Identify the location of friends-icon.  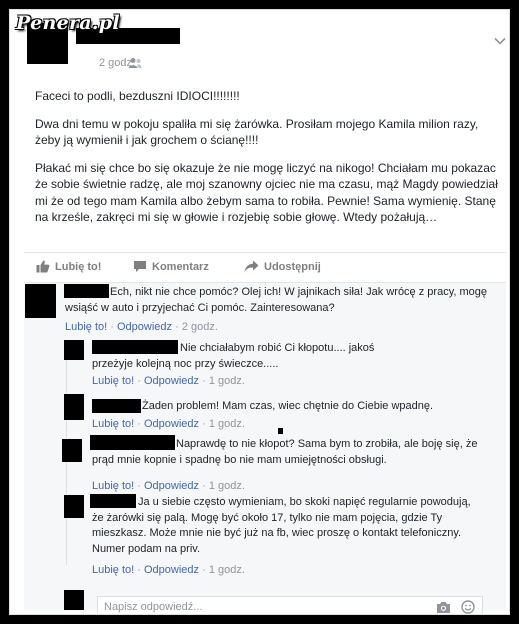
(135, 63).